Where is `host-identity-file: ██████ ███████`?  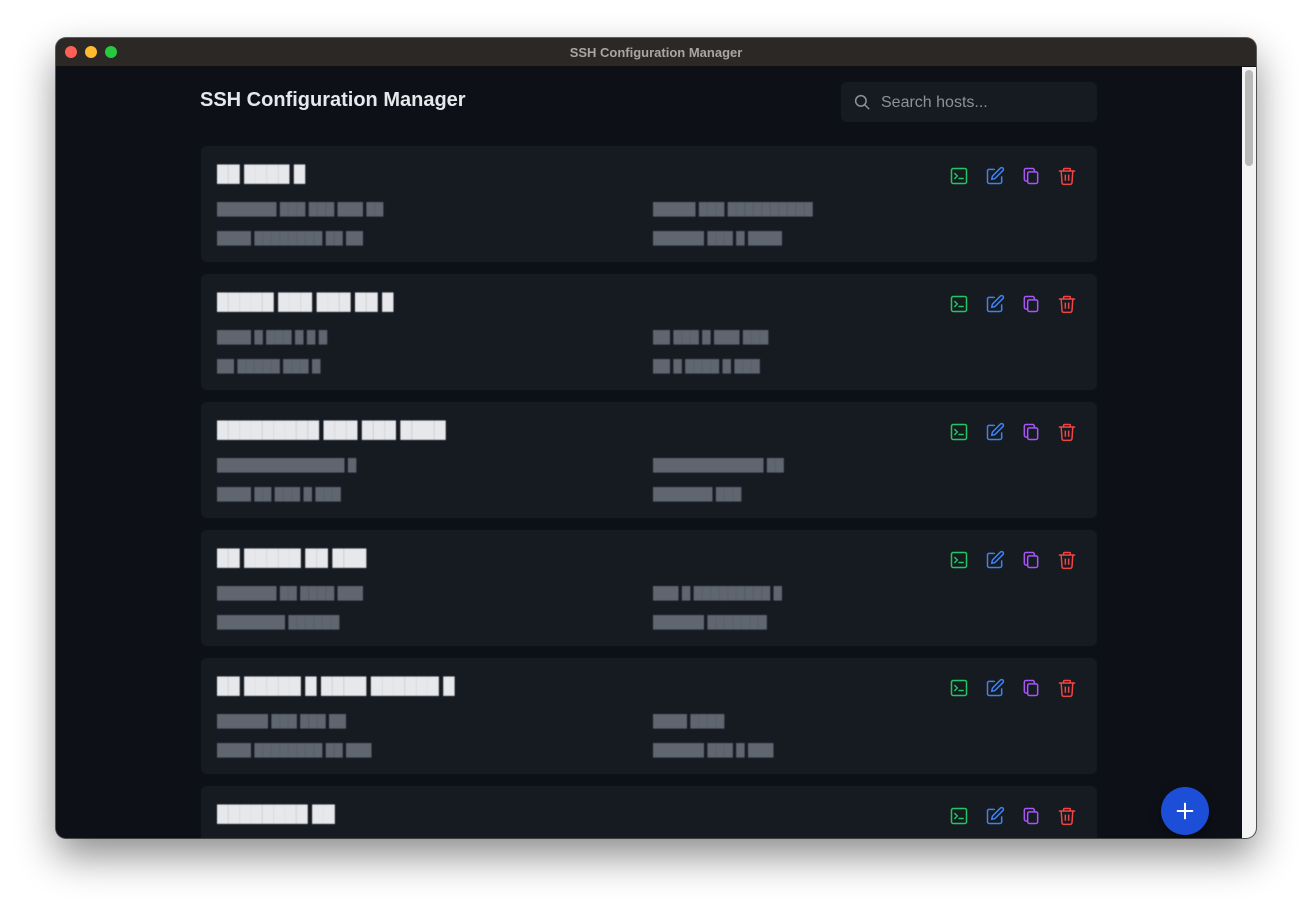 host-identity-file: ██████ ███████ is located at coordinates (710, 622).